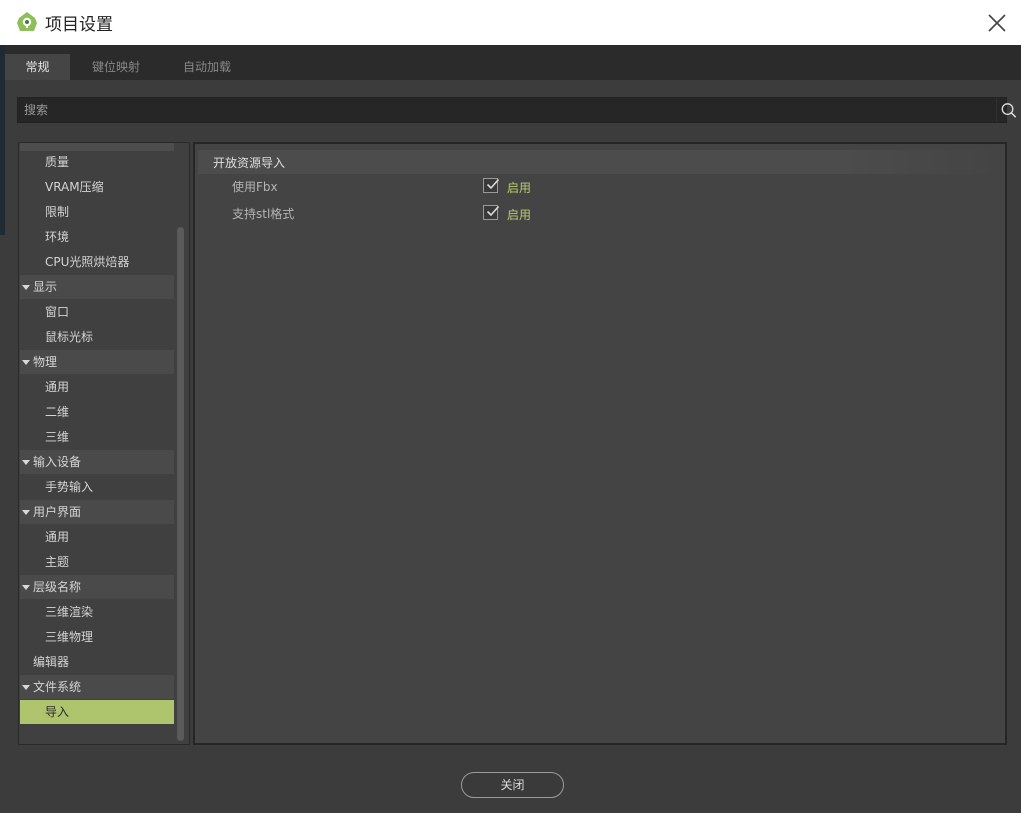  I want to click on tree-item-window: 窗口, so click(97, 312).